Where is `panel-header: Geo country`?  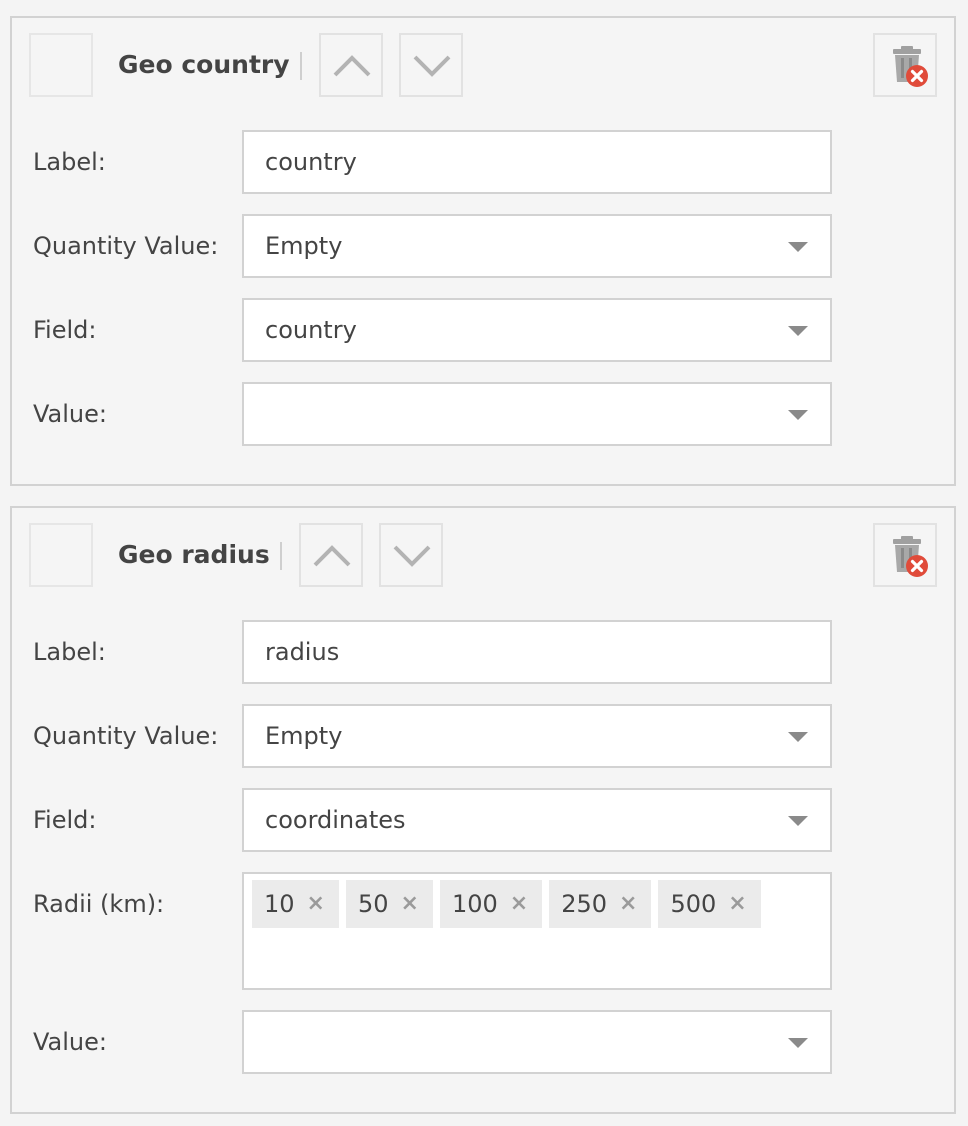 panel-header: Geo country is located at coordinates (483, 66).